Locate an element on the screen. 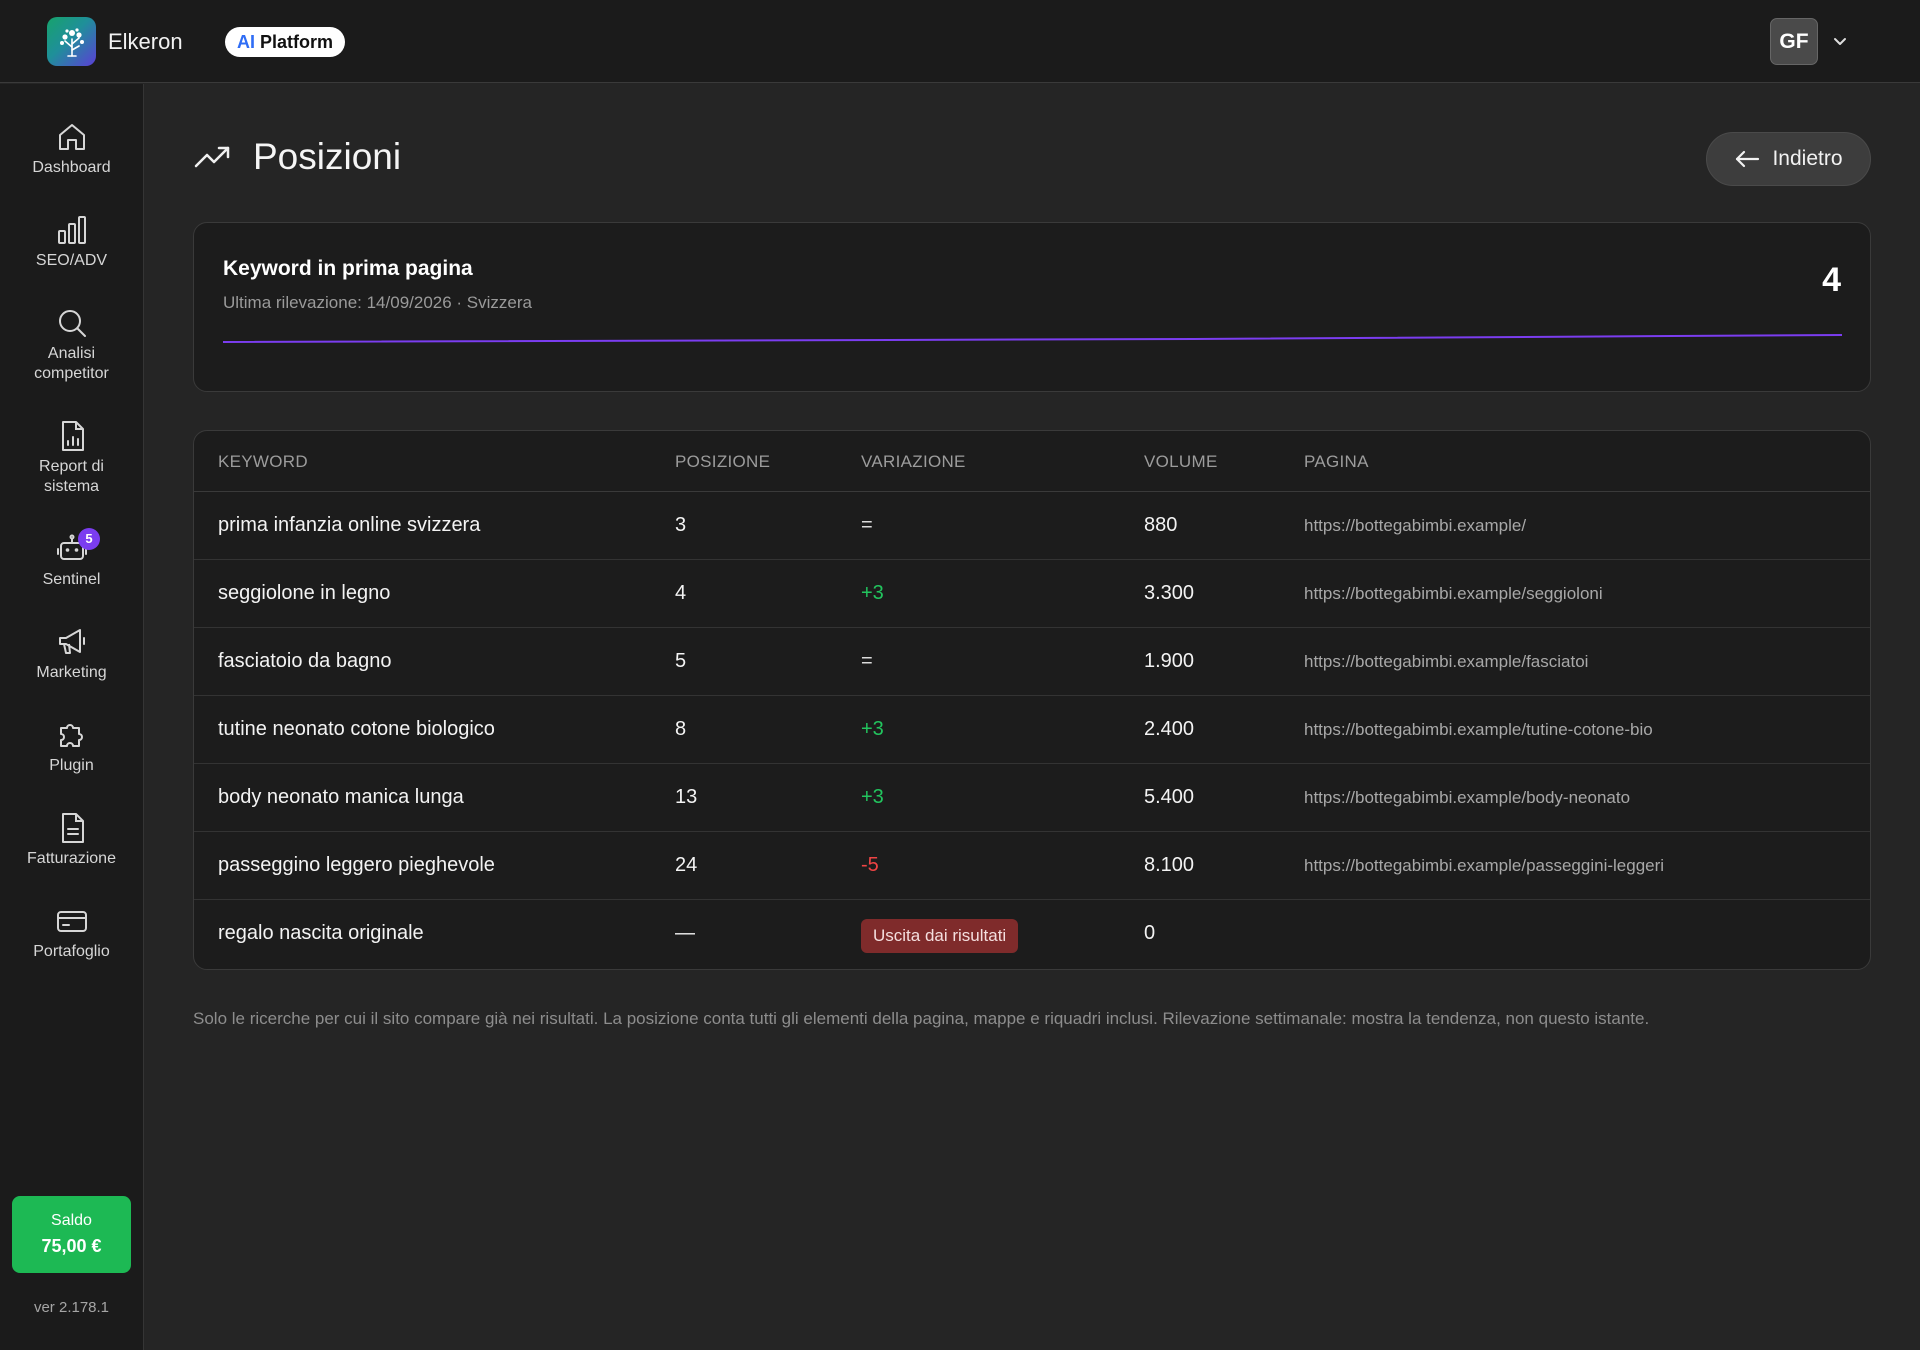 Image resolution: width=1920 pixels, height=1350 pixels. position-cell: 4 is located at coordinates (681, 593).